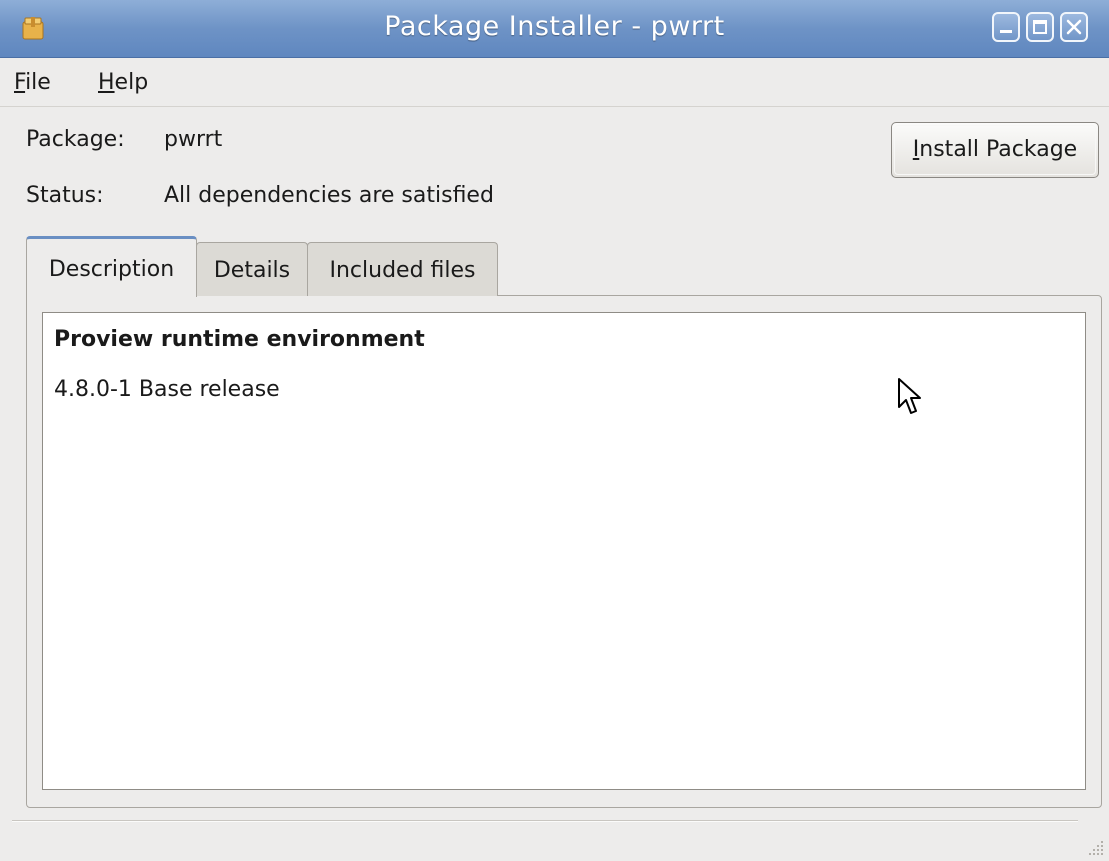  Describe the element at coordinates (38, 82) in the screenshot. I see `menu-file-label: ile` at that location.